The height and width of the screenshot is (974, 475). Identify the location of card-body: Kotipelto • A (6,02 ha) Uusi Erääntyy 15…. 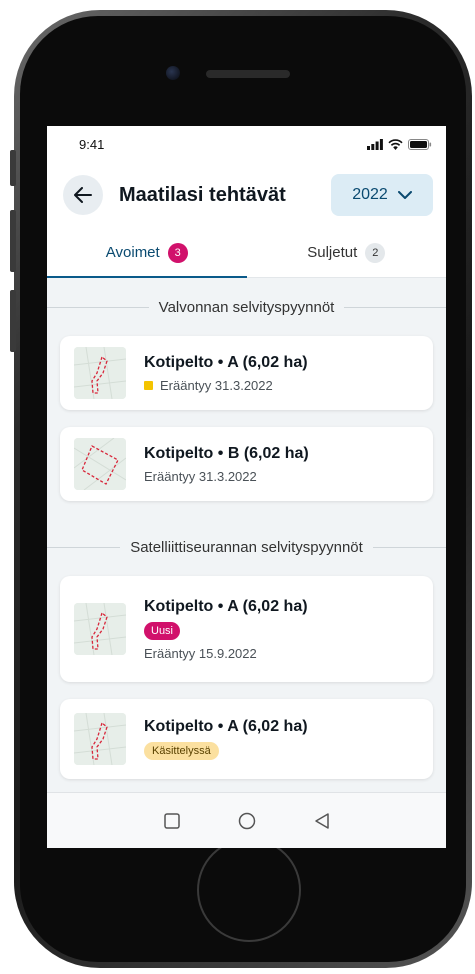
(226, 629).